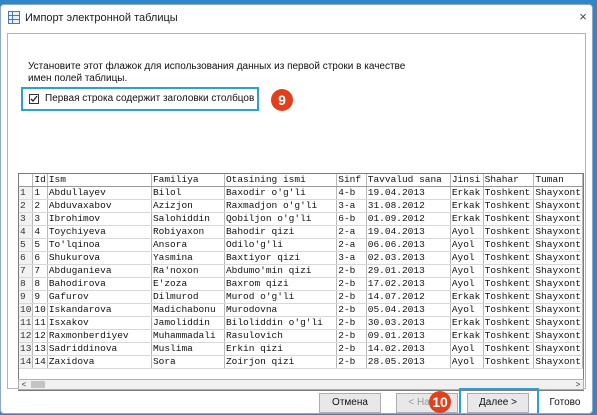  Describe the element at coordinates (565, 403) in the screenshot. I see `finish-button: Готово` at that location.